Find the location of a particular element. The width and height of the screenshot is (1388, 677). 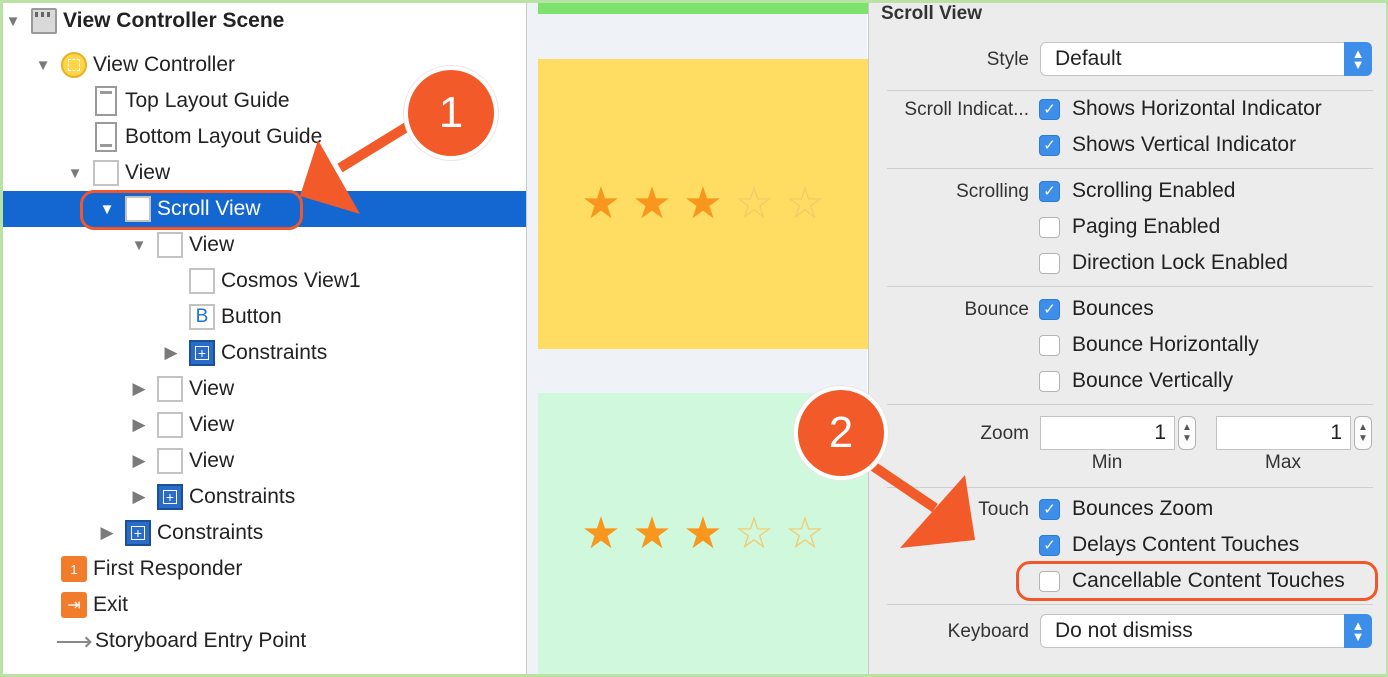

bounces-checkbox: ✓ Bounces is located at coordinates (1096, 309).